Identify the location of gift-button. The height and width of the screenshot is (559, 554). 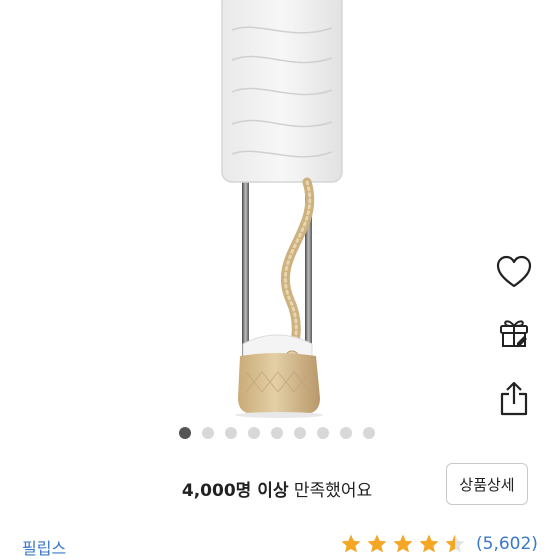
(514, 332).